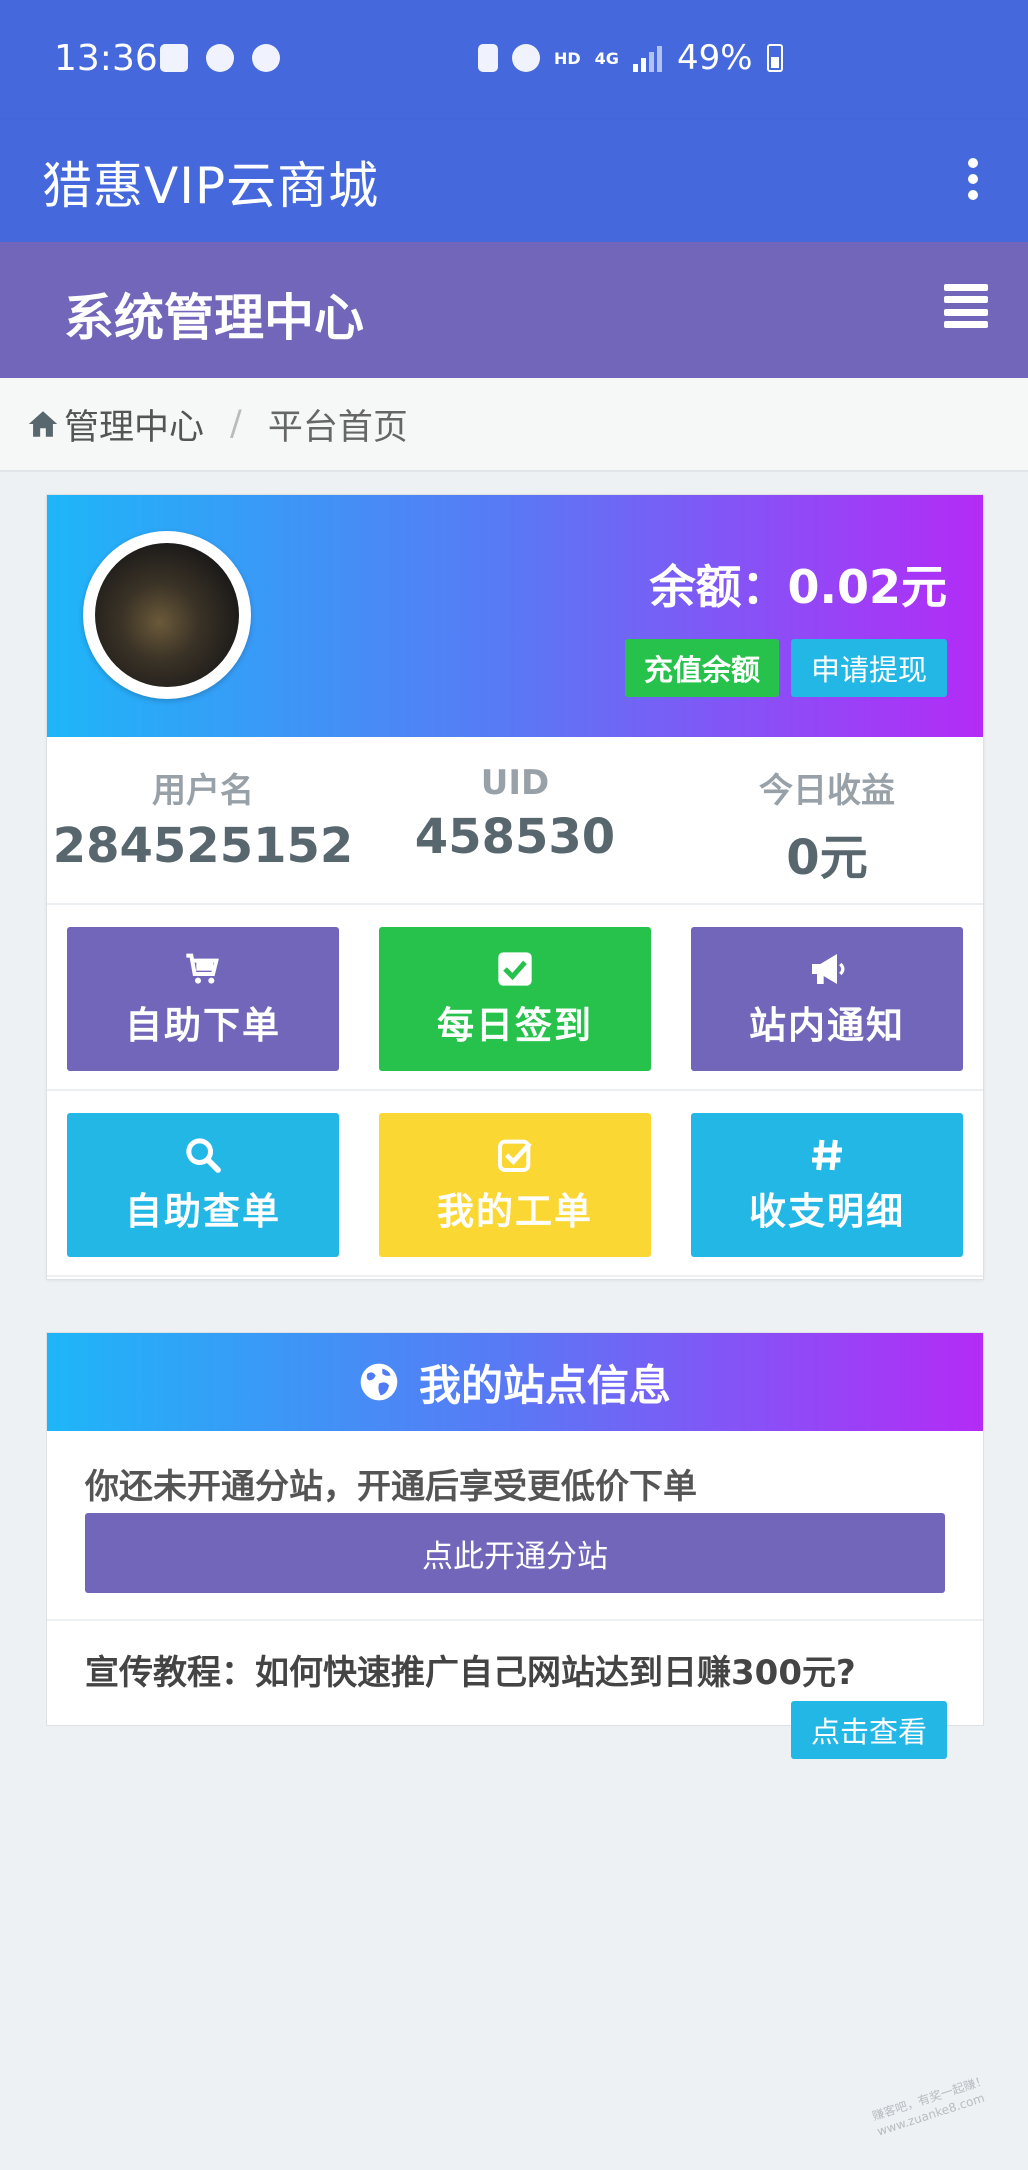 The width and height of the screenshot is (1028, 2170). I want to click on stat-value: 458530, so click(515, 837).